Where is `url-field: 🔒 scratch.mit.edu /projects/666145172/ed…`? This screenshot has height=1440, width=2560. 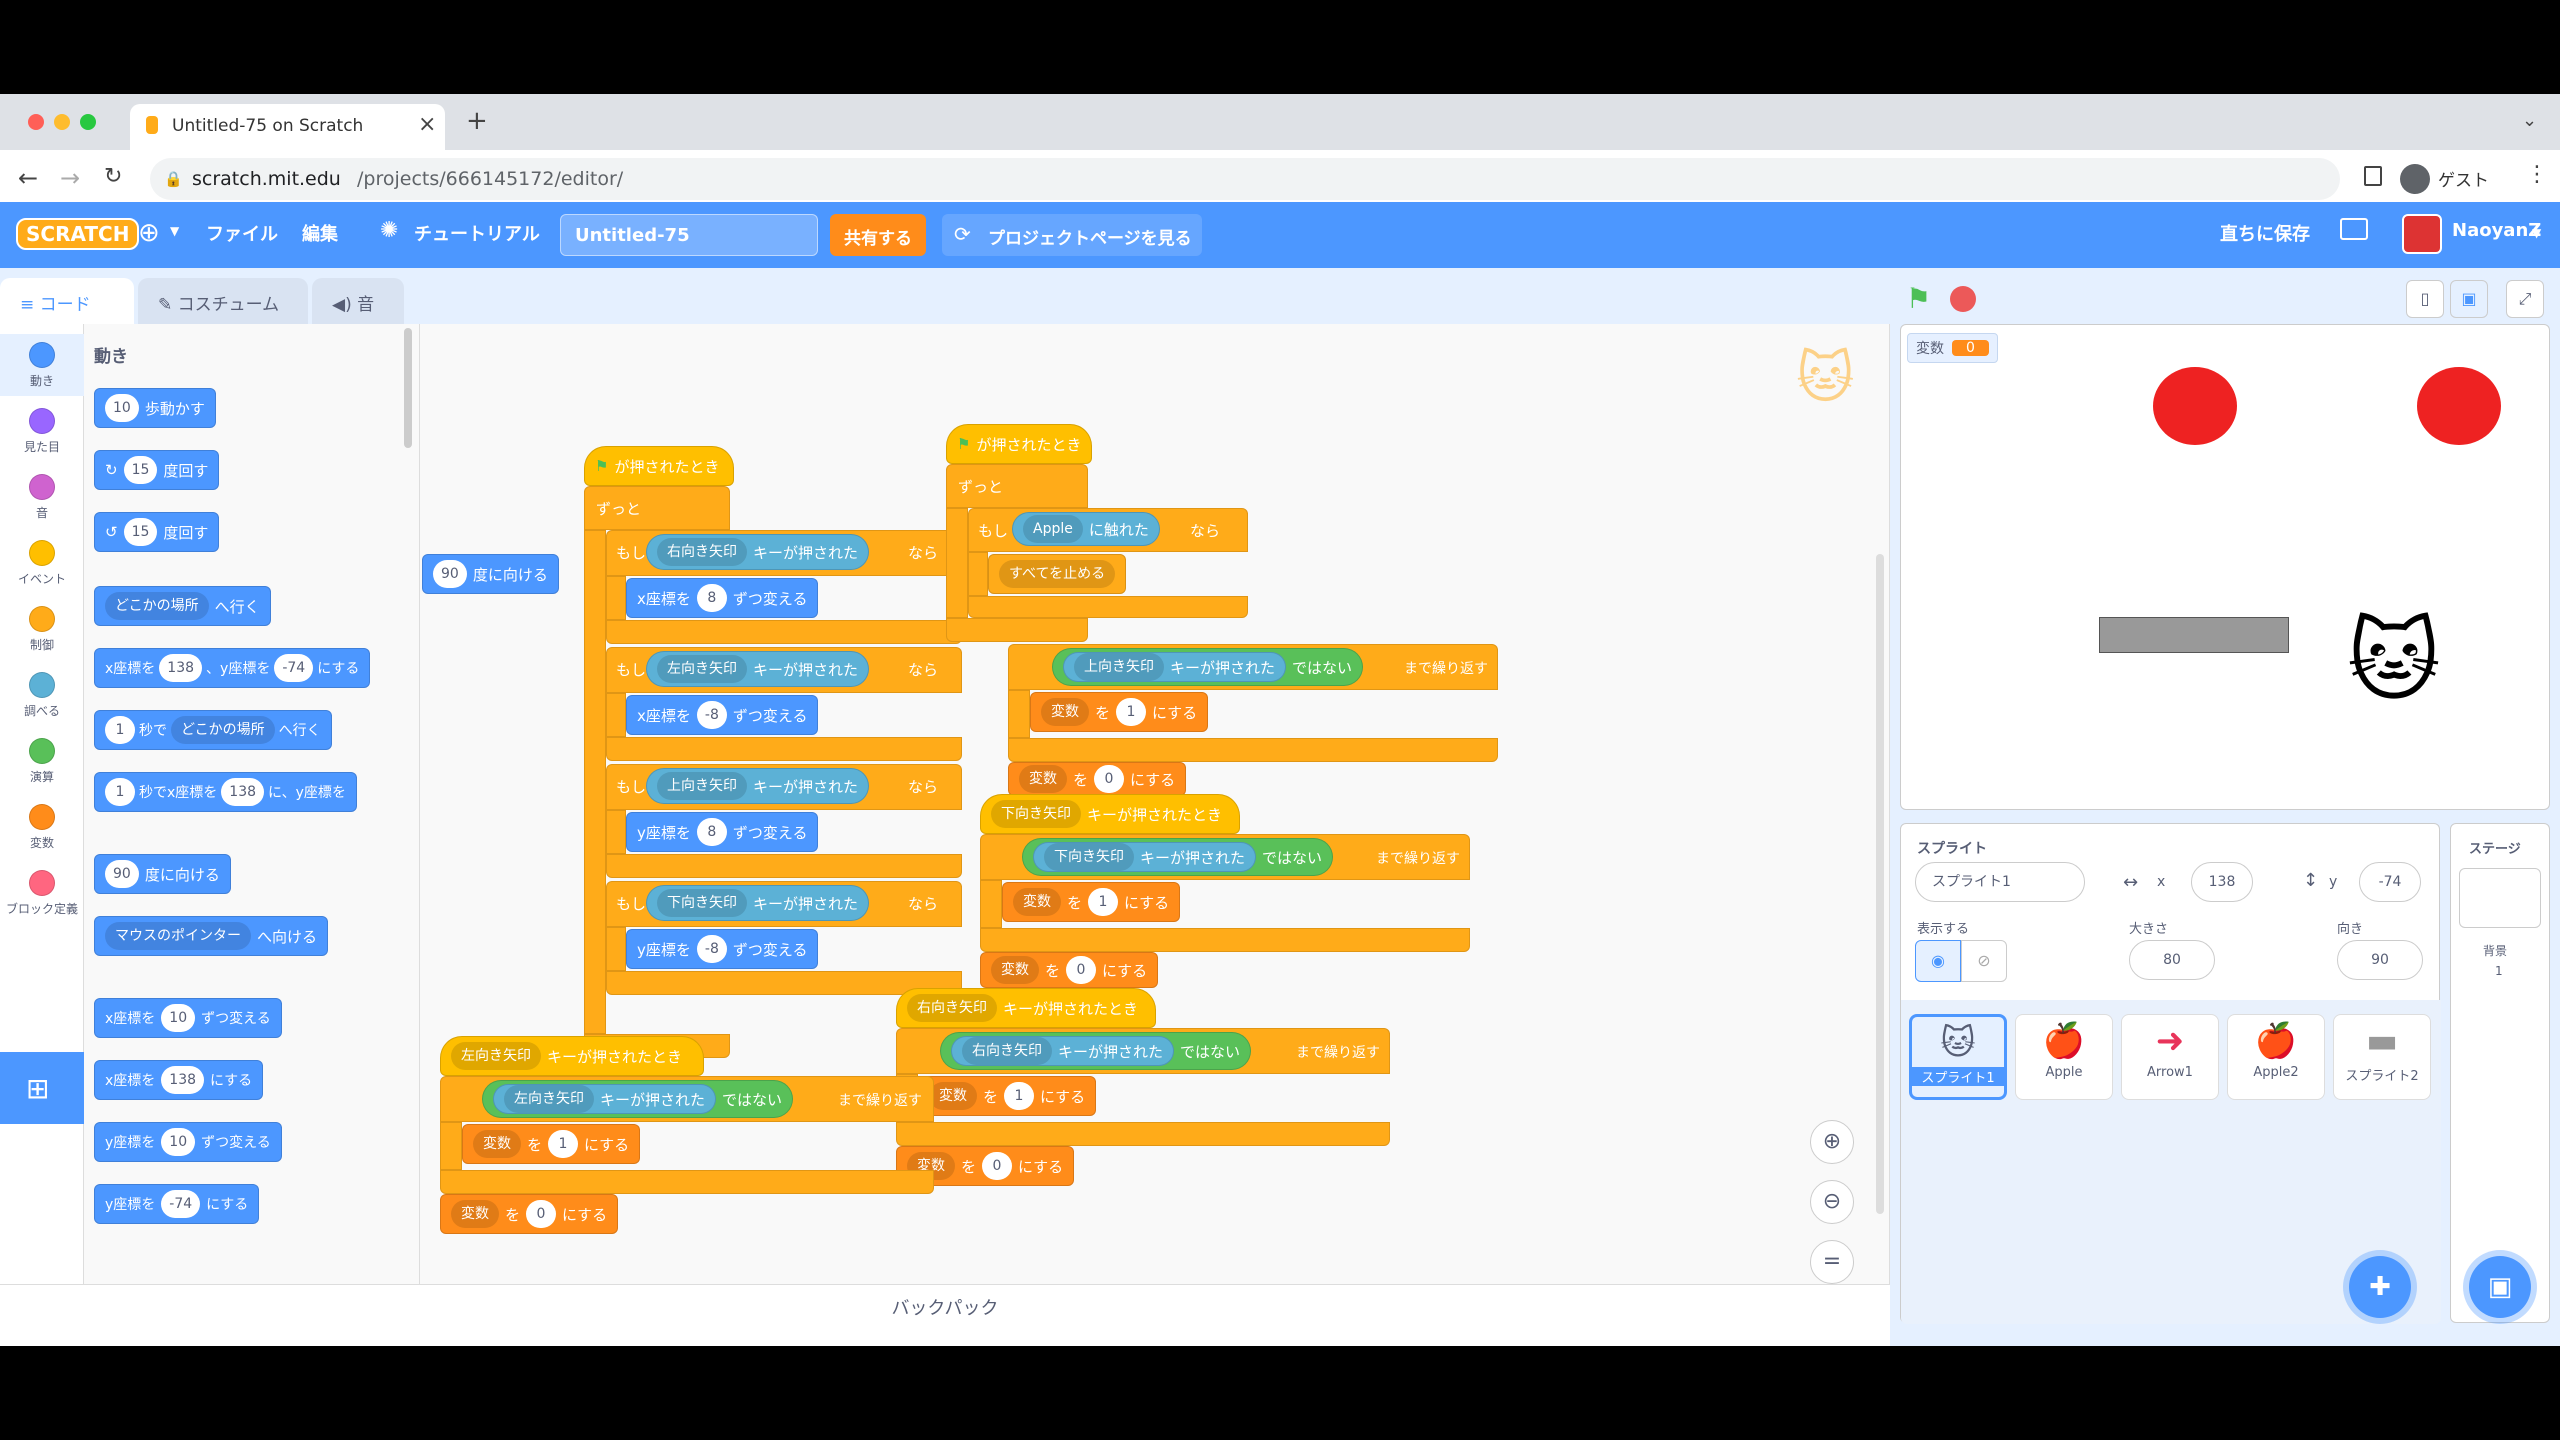 url-field: 🔒 scratch.mit.edu /projects/666145172/ed… is located at coordinates (1245, 179).